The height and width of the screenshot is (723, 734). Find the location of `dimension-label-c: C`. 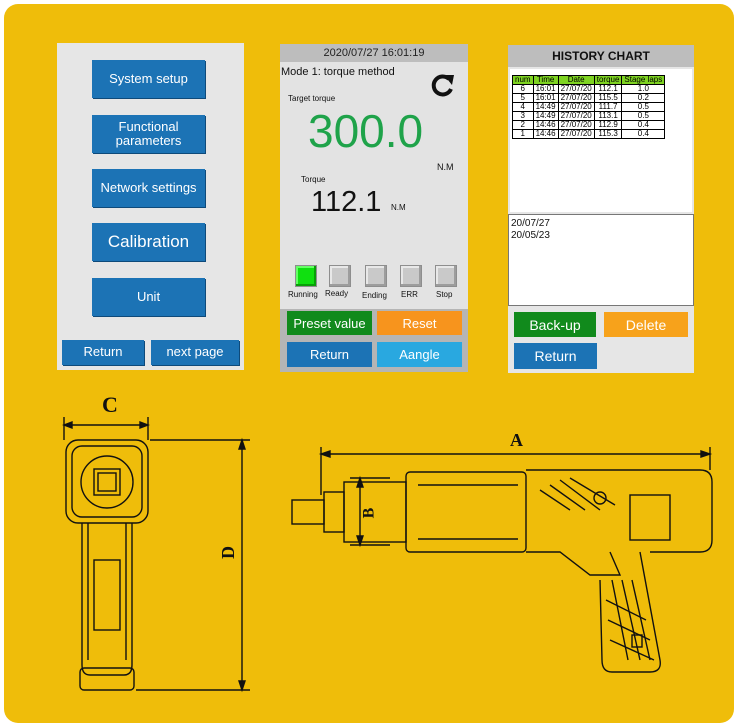

dimension-label-c: C is located at coordinates (110, 404).